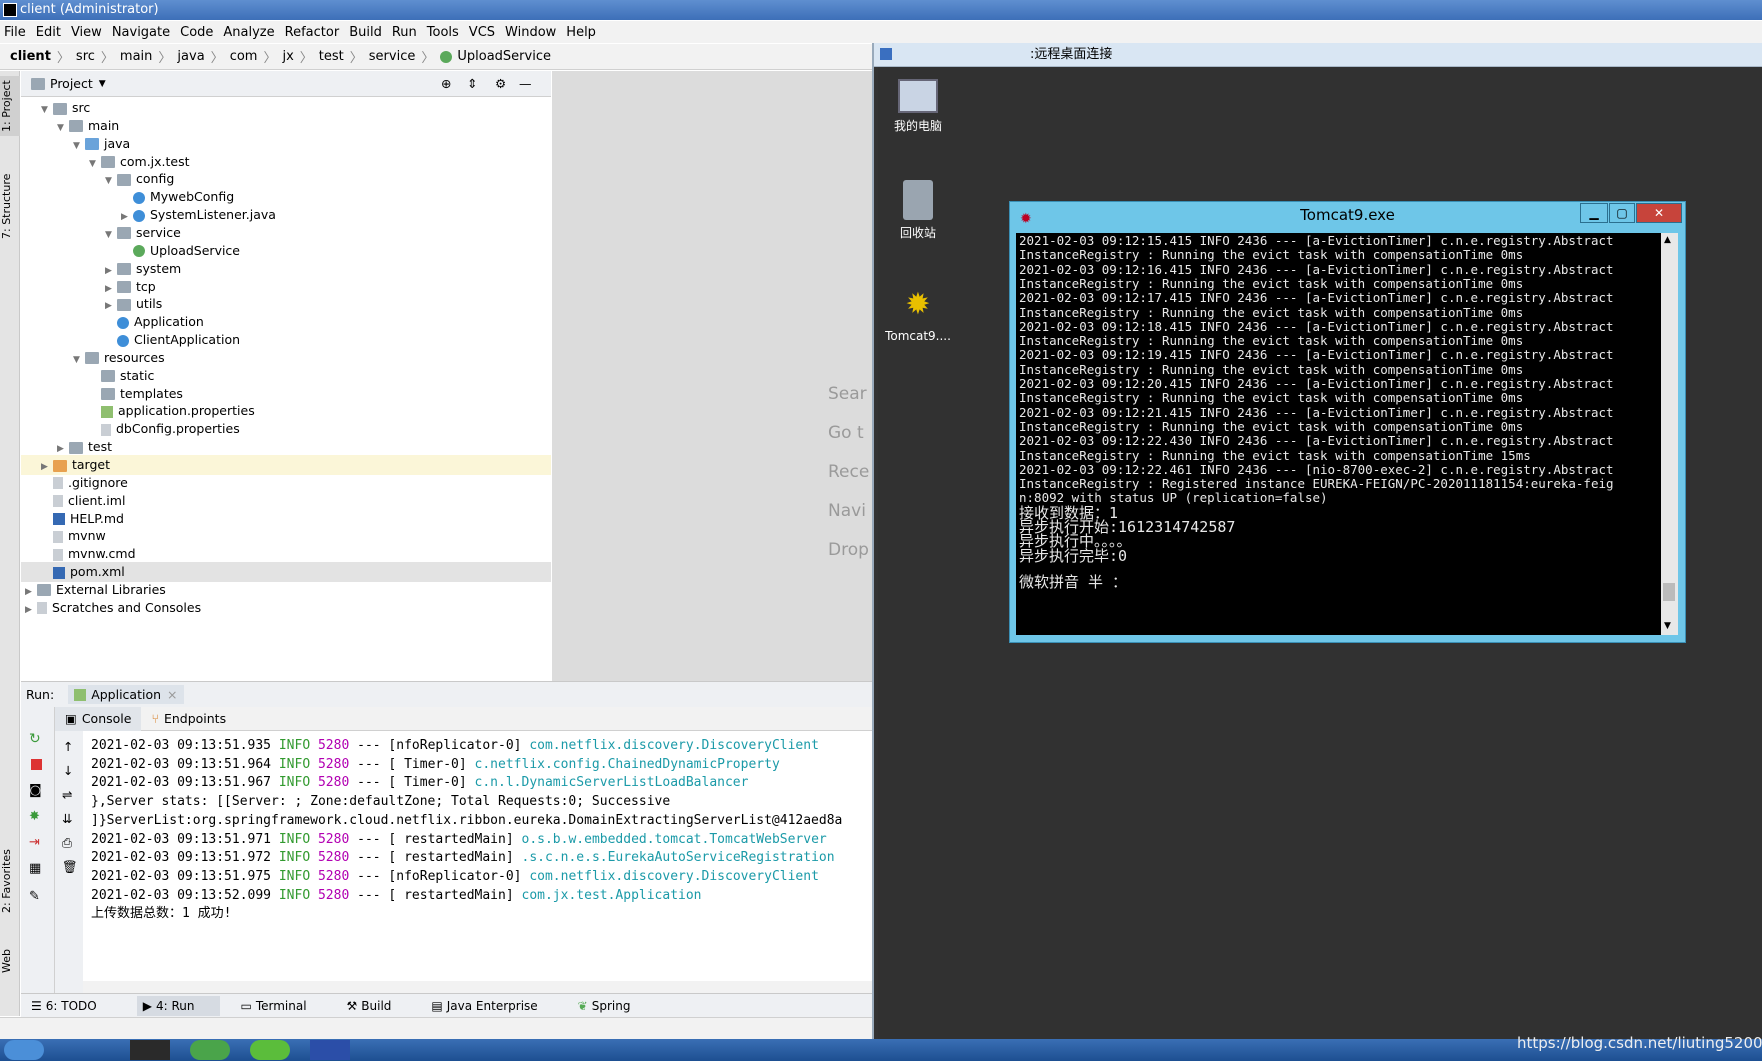 This screenshot has width=1762, height=1061. I want to click on project-panel-title: Project, so click(71, 83).